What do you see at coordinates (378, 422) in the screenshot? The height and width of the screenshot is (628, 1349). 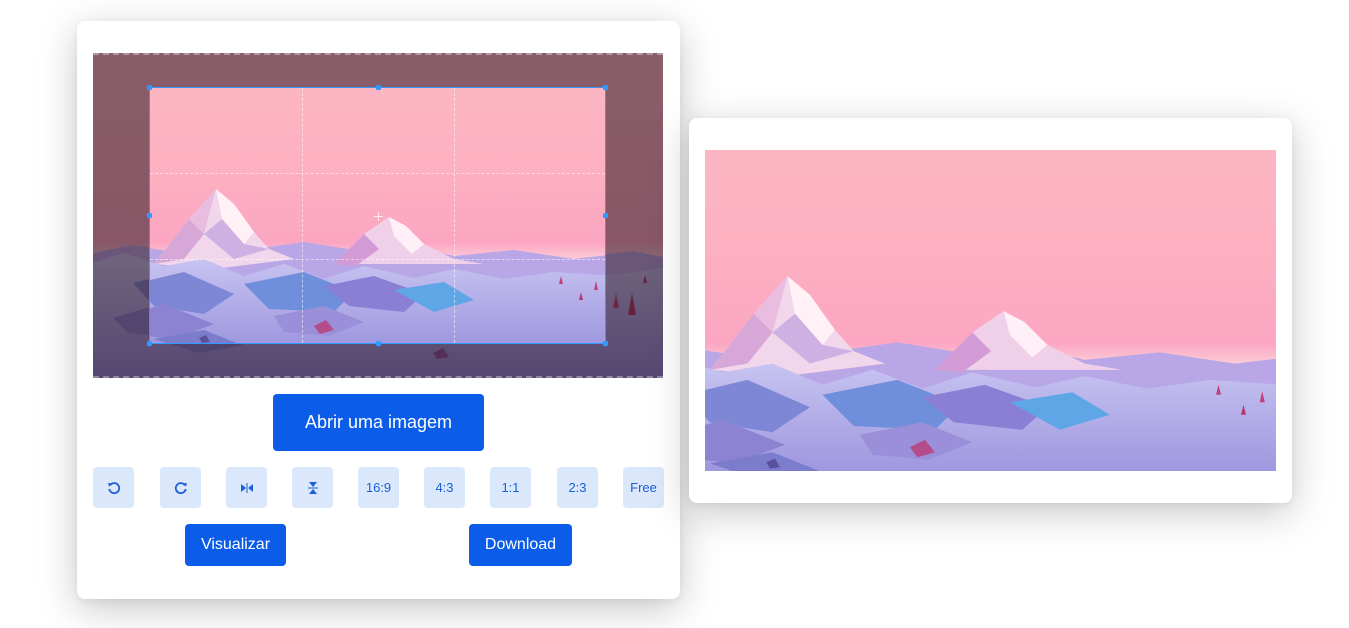 I see `open-image-button: Abrir uma imagem` at bounding box center [378, 422].